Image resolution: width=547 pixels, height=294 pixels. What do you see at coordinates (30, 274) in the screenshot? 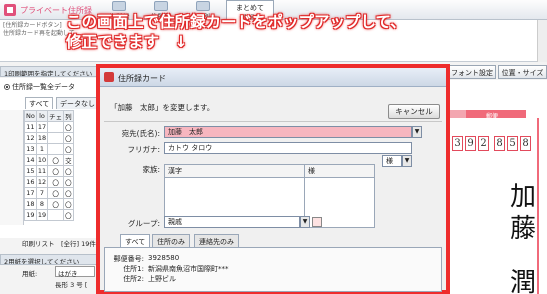
I see `paper-label: 用紙:` at bounding box center [30, 274].